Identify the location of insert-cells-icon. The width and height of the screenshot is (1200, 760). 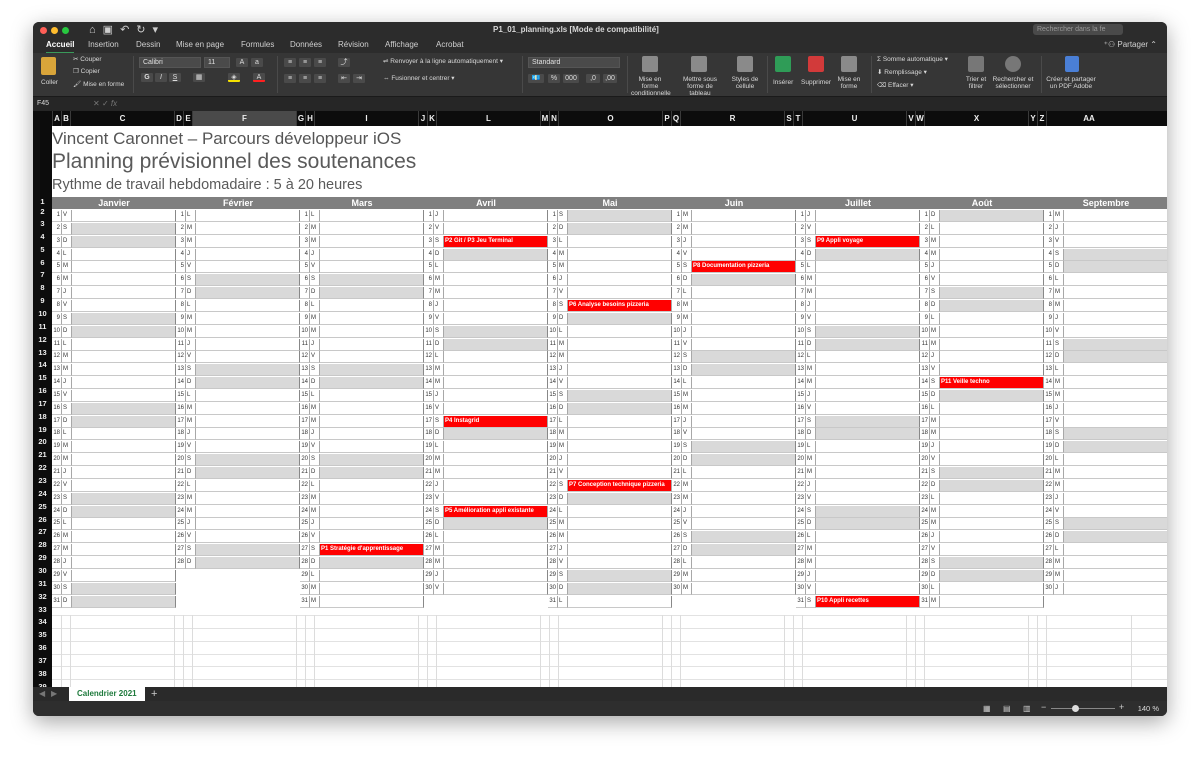
(783, 64).